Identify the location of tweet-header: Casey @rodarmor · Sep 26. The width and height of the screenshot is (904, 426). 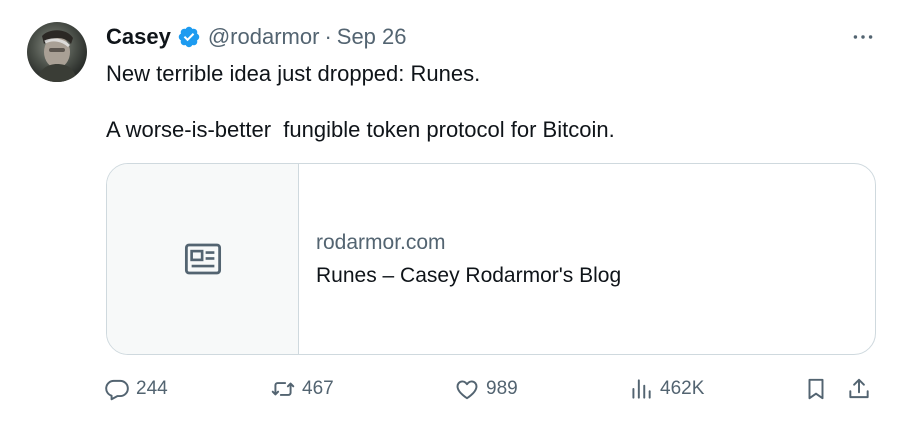
(256, 37).